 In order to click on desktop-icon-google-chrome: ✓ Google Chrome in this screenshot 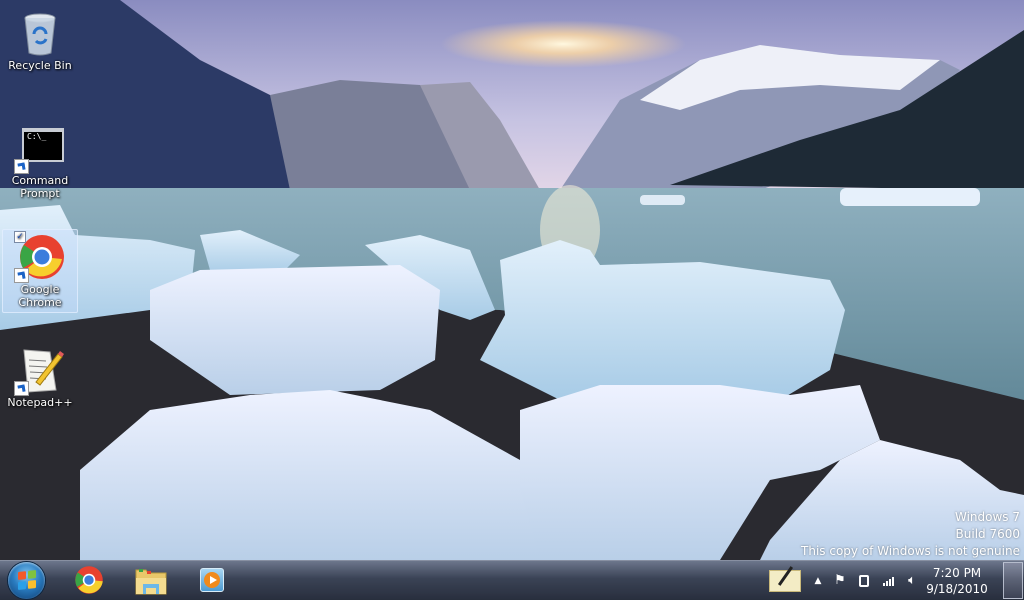, I will do `click(40, 271)`.